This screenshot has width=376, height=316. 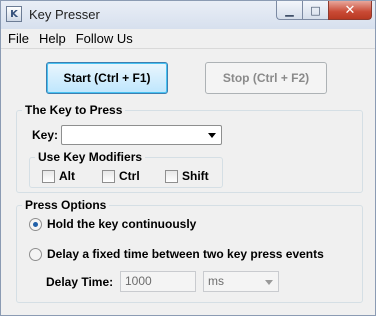 What do you see at coordinates (67, 176) in the screenshot?
I see `alt-checkbox-label: Alt` at bounding box center [67, 176].